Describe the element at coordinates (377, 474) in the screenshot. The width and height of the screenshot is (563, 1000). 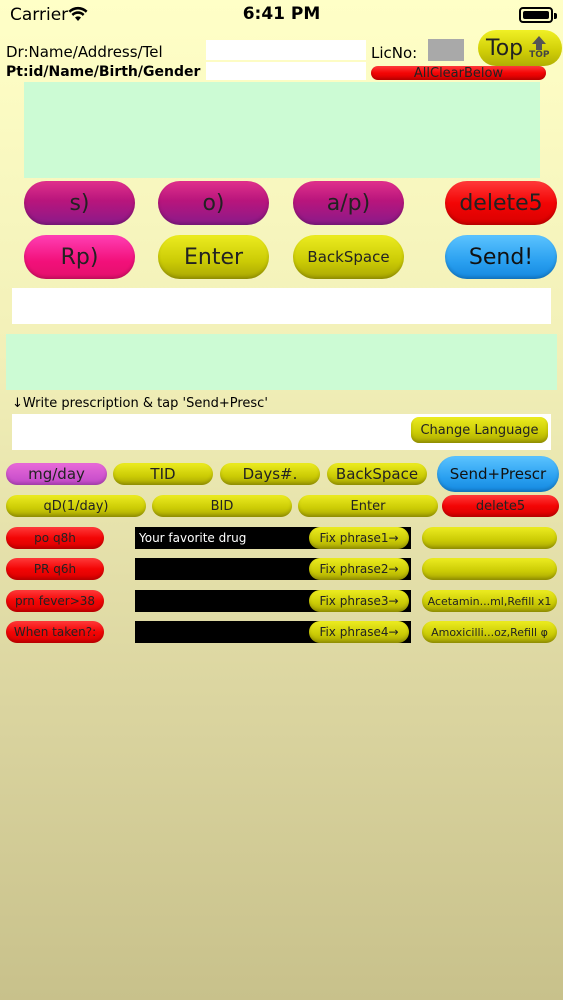
I see `backspace-button-2: BackSpace` at that location.